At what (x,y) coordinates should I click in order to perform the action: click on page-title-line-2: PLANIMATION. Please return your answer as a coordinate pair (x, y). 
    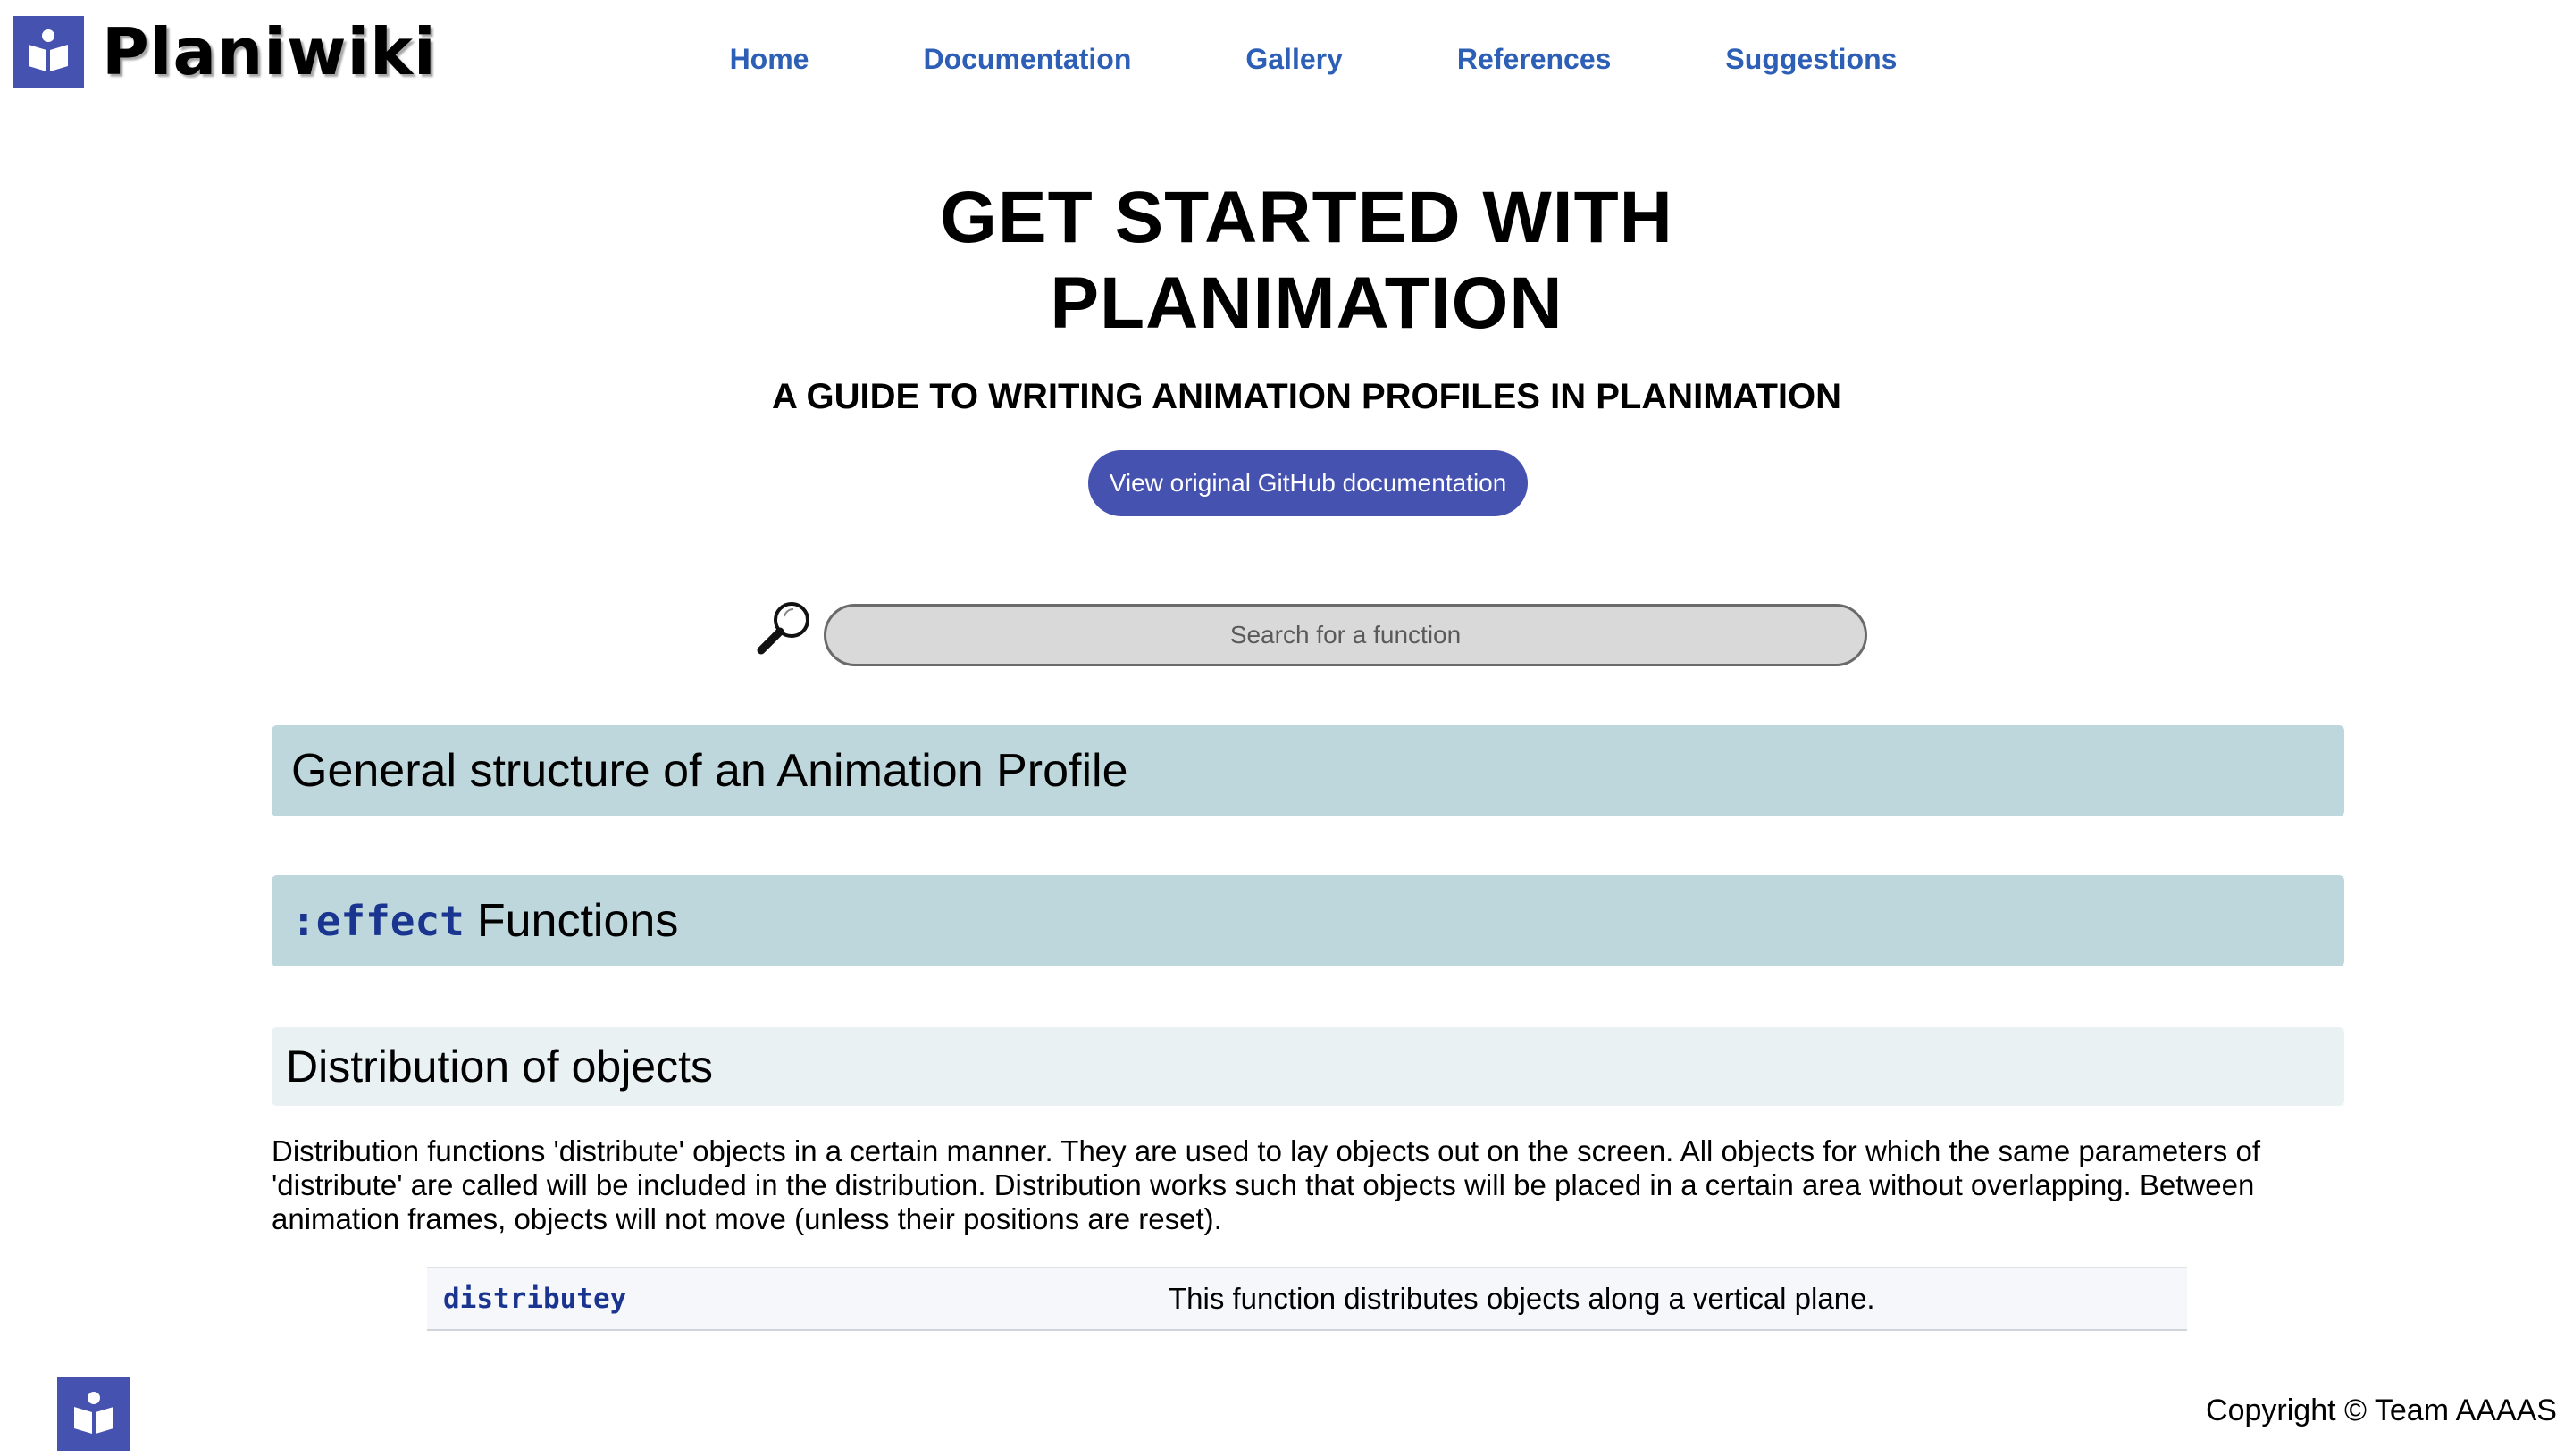
    Looking at the image, I should click on (1306, 303).